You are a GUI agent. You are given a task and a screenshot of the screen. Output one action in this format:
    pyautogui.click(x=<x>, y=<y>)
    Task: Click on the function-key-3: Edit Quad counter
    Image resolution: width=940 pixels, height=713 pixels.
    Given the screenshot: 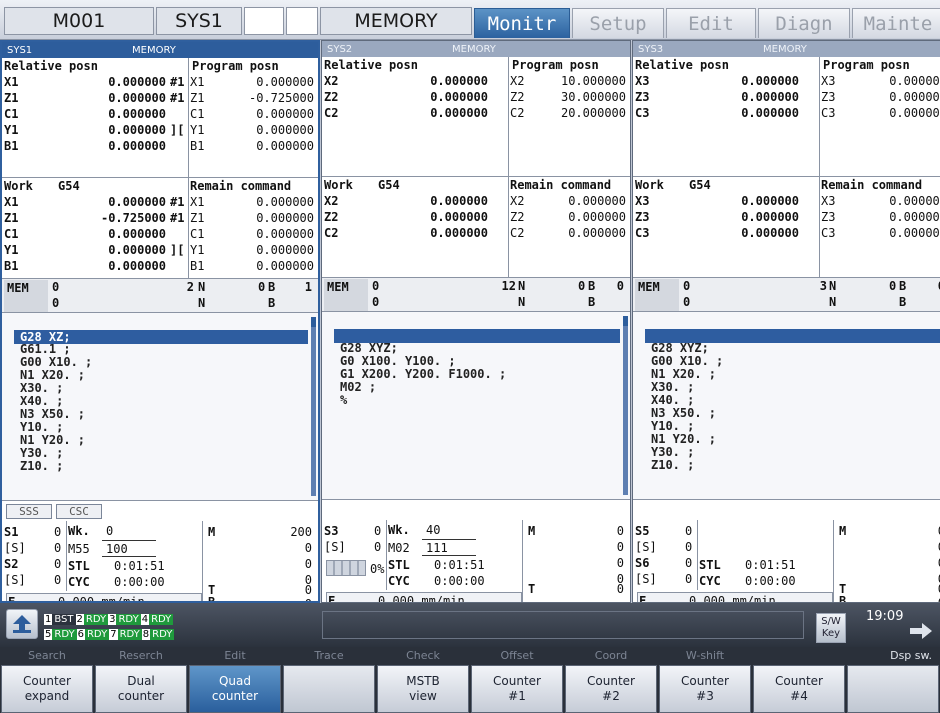 What is the action you would take?
    pyautogui.click(x=235, y=680)
    